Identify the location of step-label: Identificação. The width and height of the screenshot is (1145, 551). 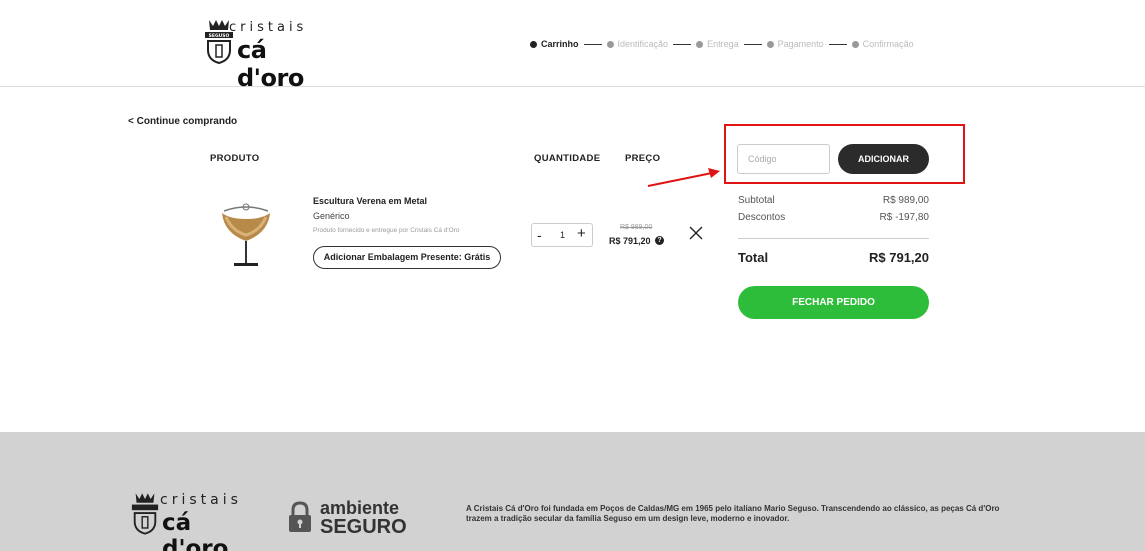
(643, 44).